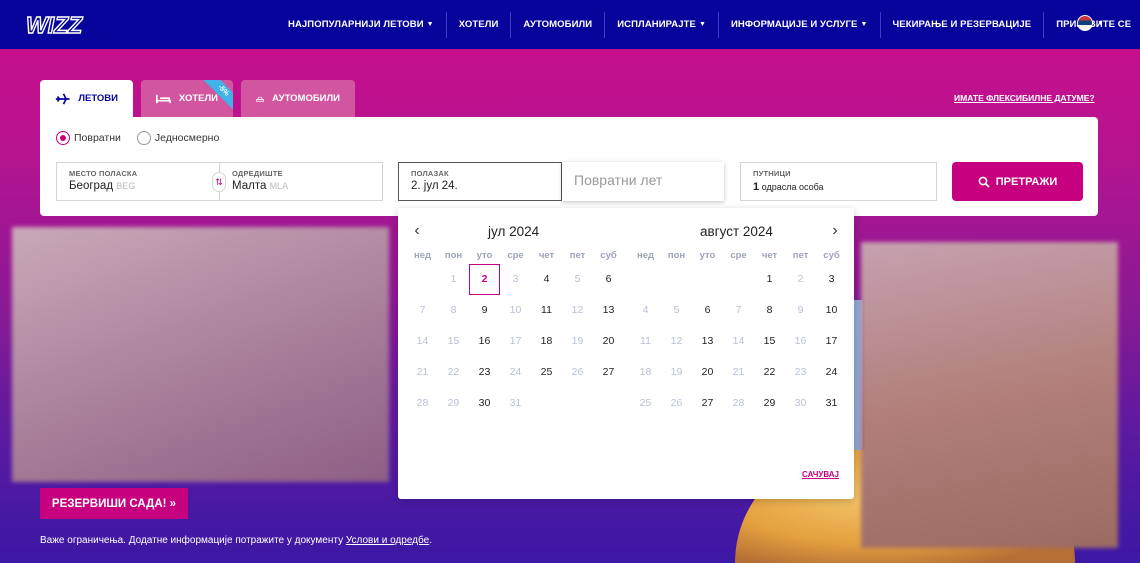 The width and height of the screenshot is (1140, 563). I want to click on wizz-logo: WIZZ, so click(56, 25).